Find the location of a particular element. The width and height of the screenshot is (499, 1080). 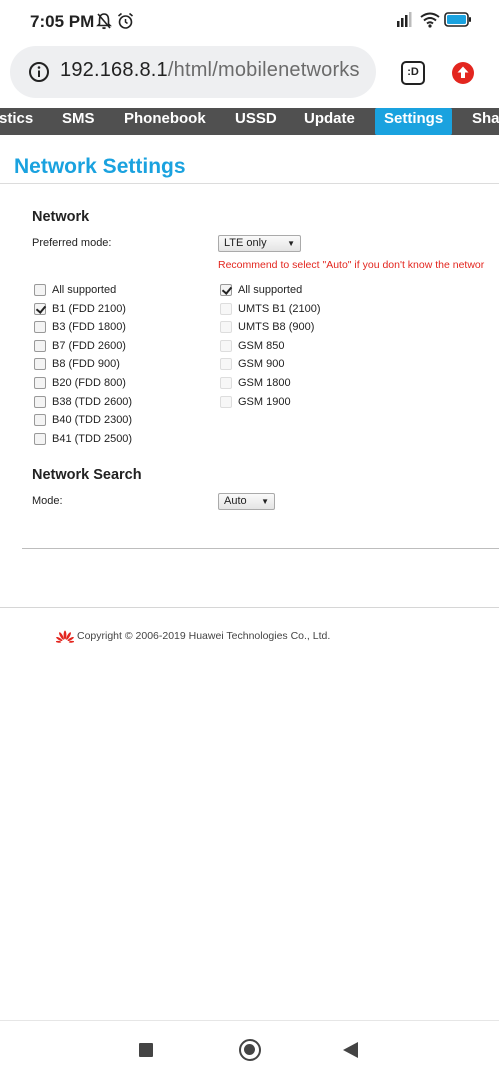

other-band-gsm-900: GSM 900 is located at coordinates (252, 364).